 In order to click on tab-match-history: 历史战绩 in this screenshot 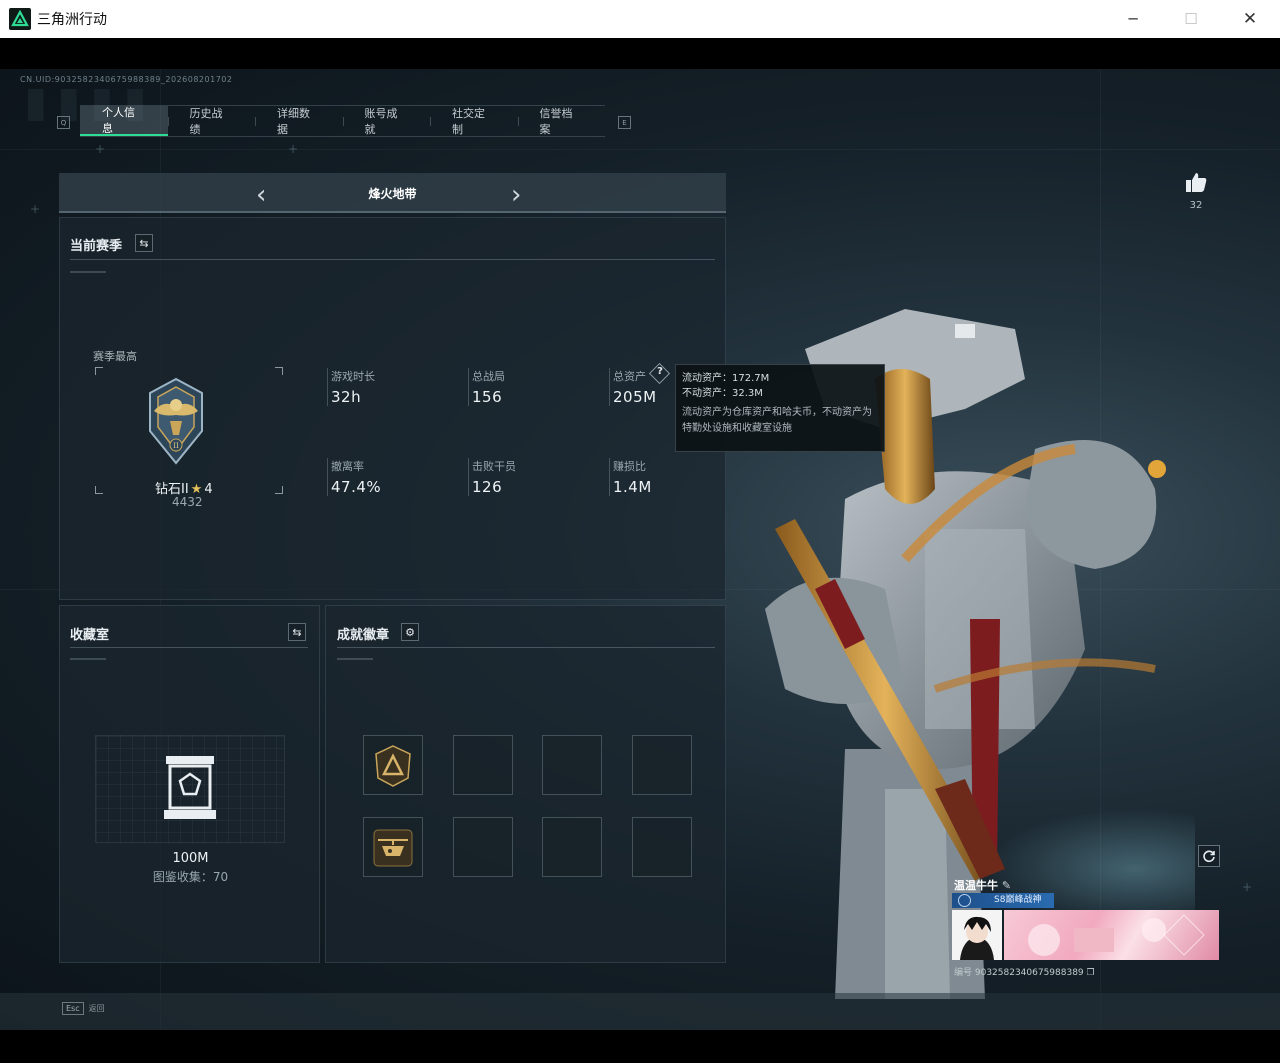, I will do `click(211, 121)`.